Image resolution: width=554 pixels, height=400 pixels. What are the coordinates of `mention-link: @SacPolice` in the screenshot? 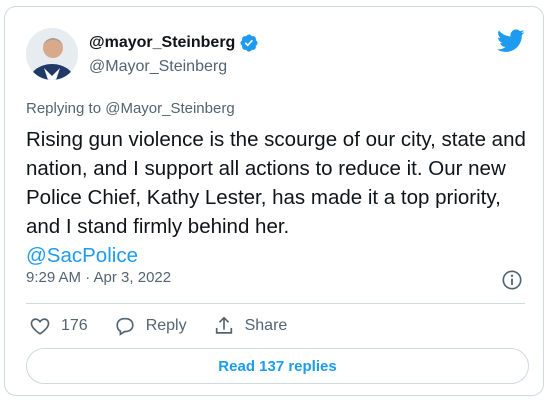 It's located at (82, 255).